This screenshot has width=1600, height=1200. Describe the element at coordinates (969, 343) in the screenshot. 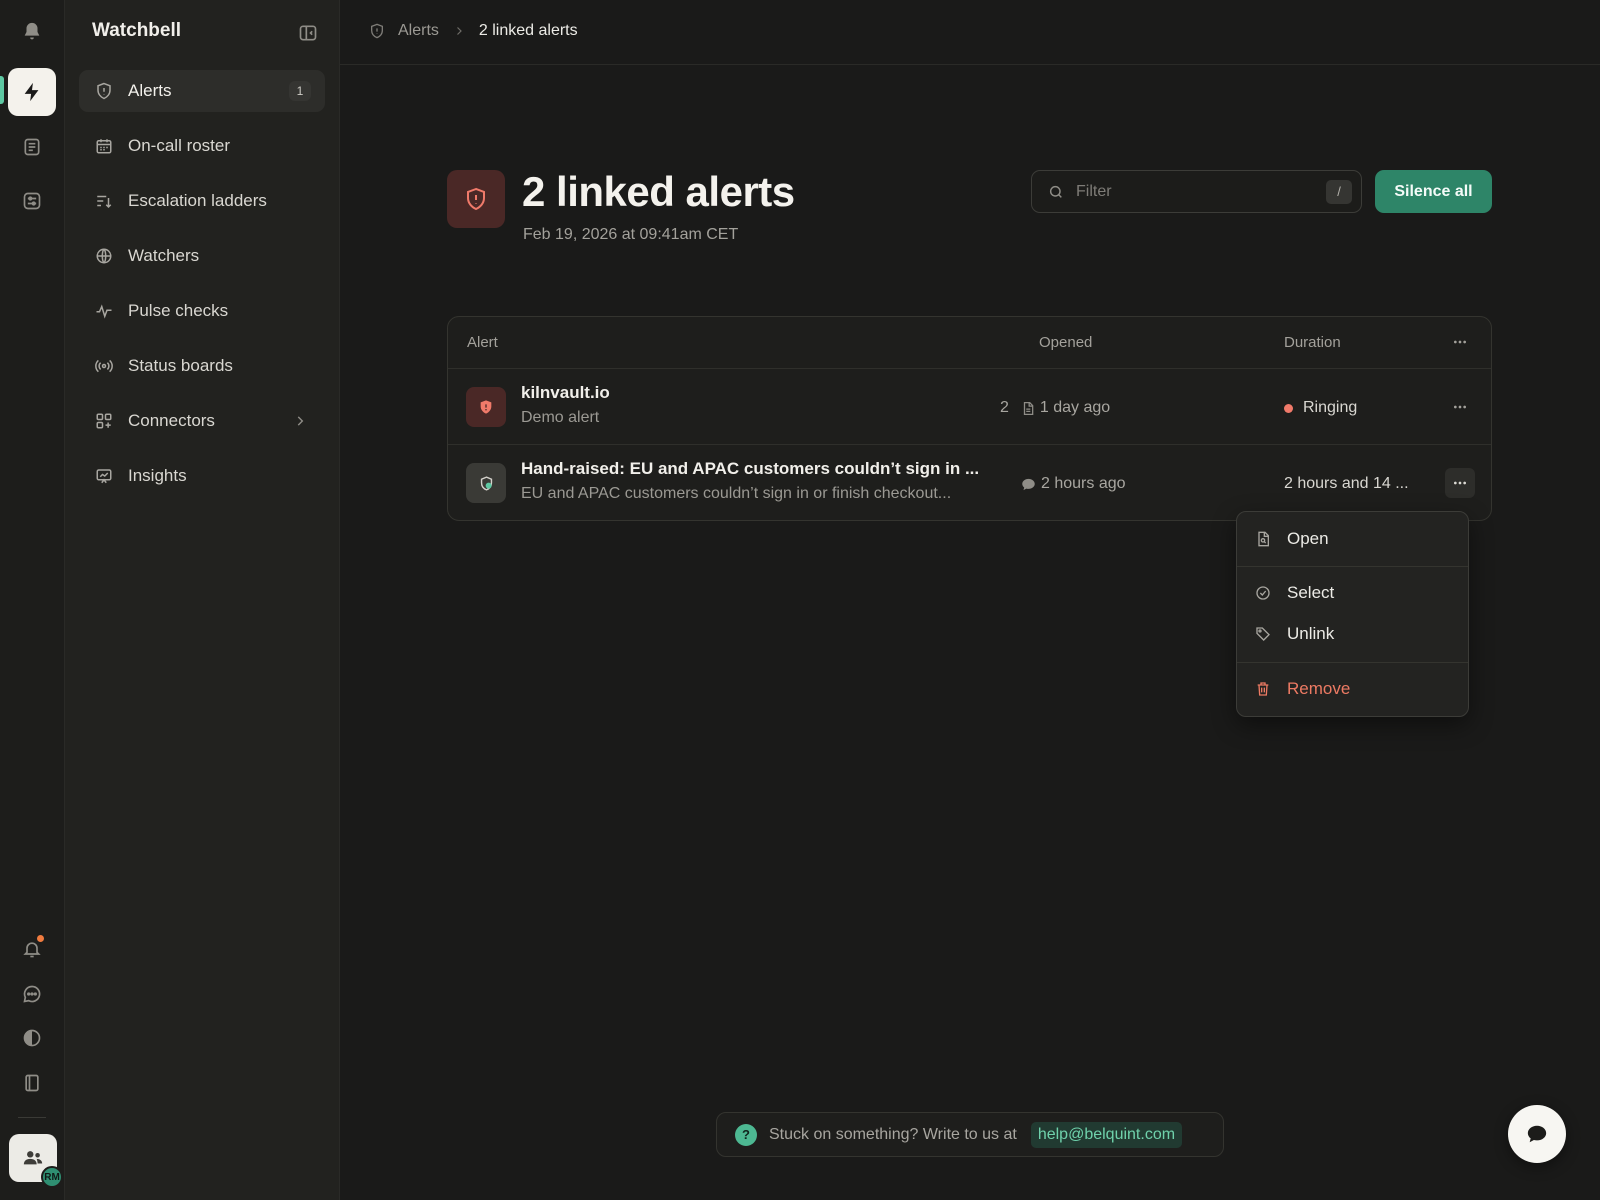

I see `table-header: Alert Opened Duration` at that location.